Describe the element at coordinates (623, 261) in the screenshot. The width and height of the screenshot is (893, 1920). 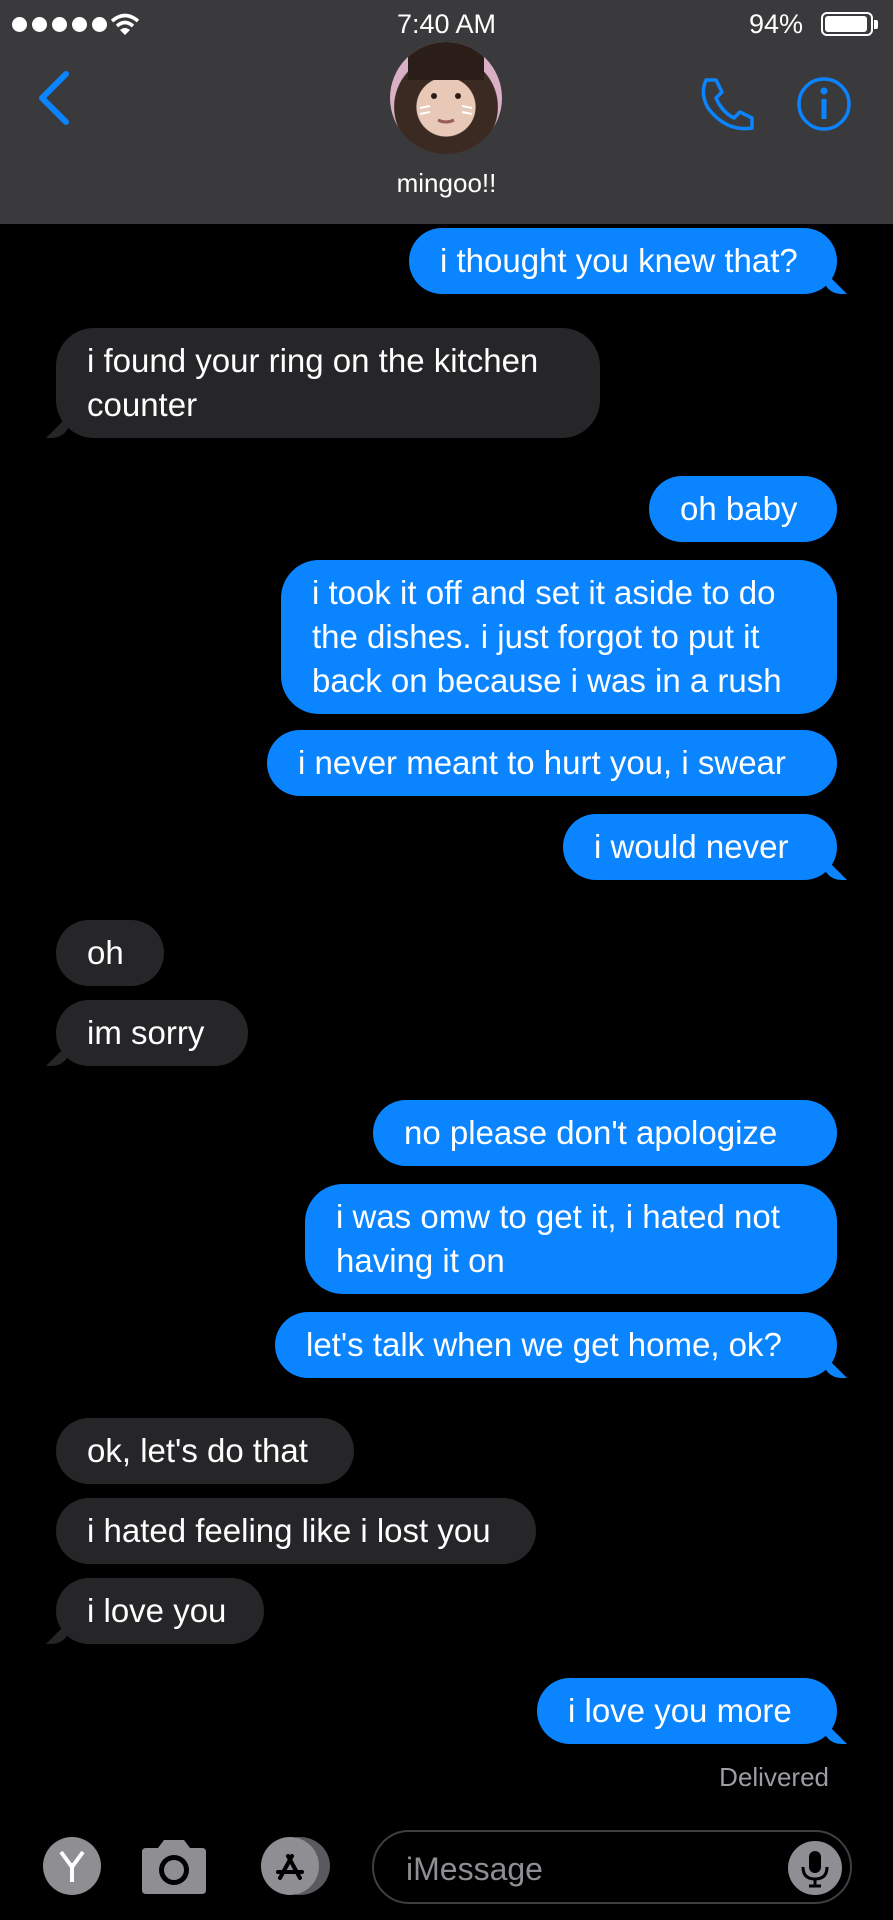
I see `message-bubble-sent: i thought you knew that?` at that location.